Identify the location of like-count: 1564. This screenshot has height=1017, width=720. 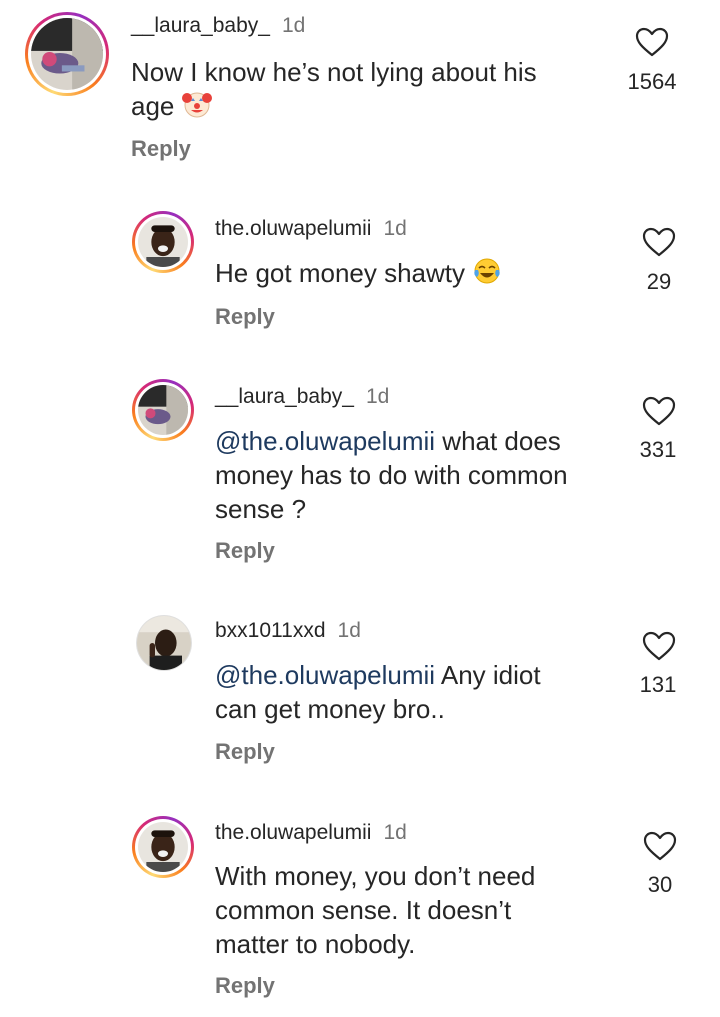
(652, 81).